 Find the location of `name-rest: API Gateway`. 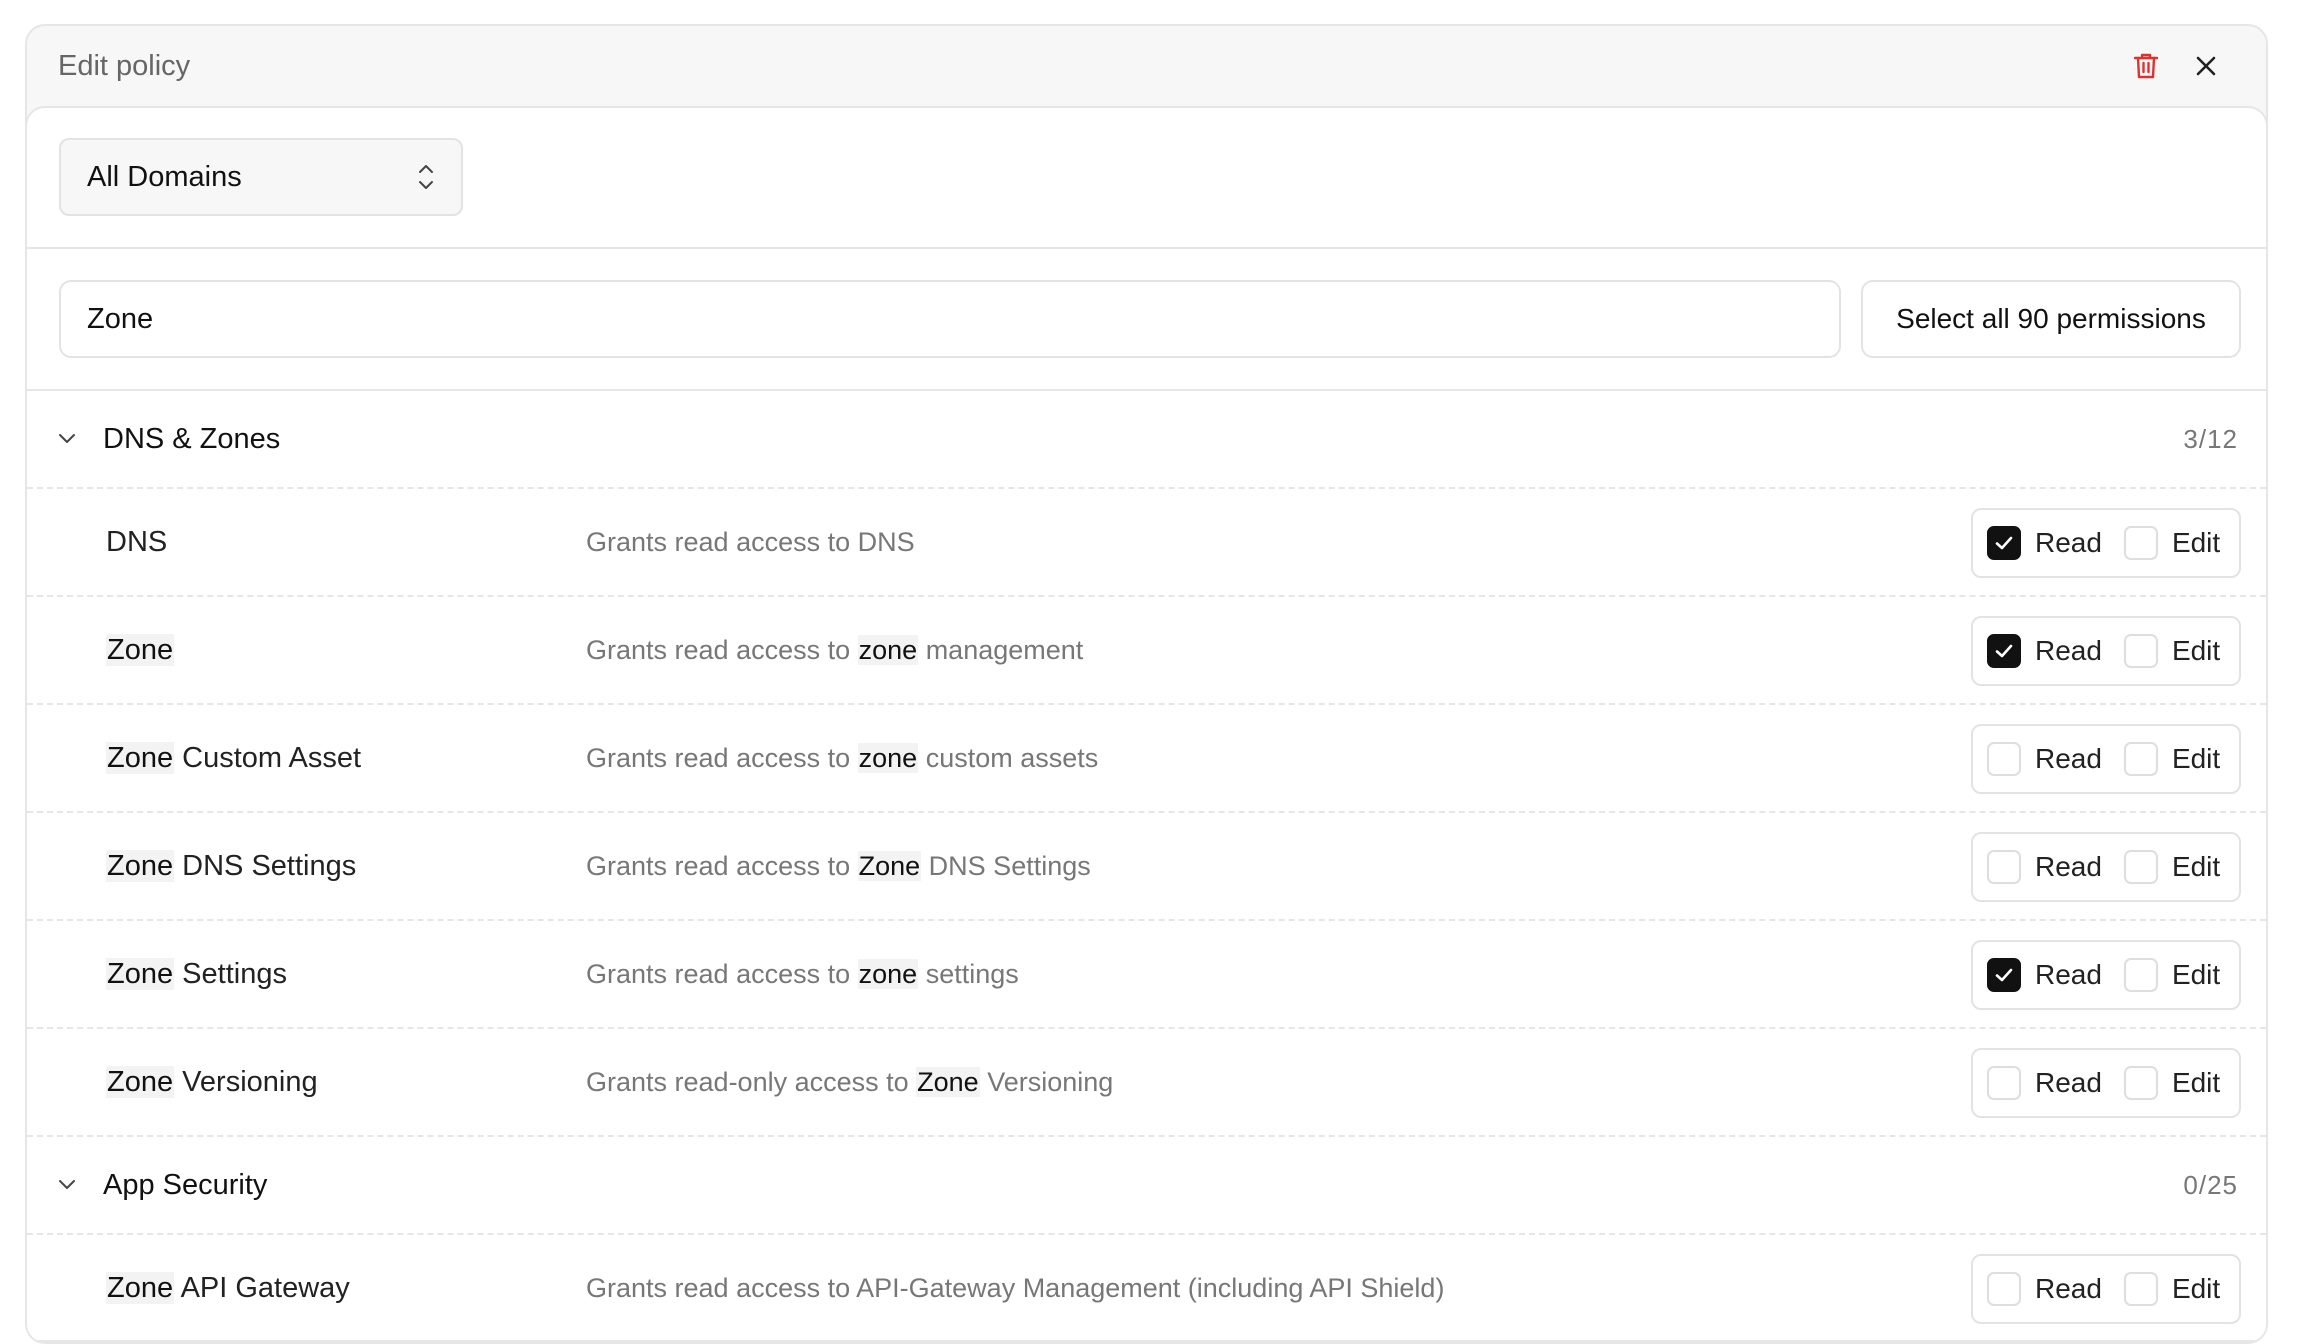

name-rest: API Gateway is located at coordinates (262, 1287).